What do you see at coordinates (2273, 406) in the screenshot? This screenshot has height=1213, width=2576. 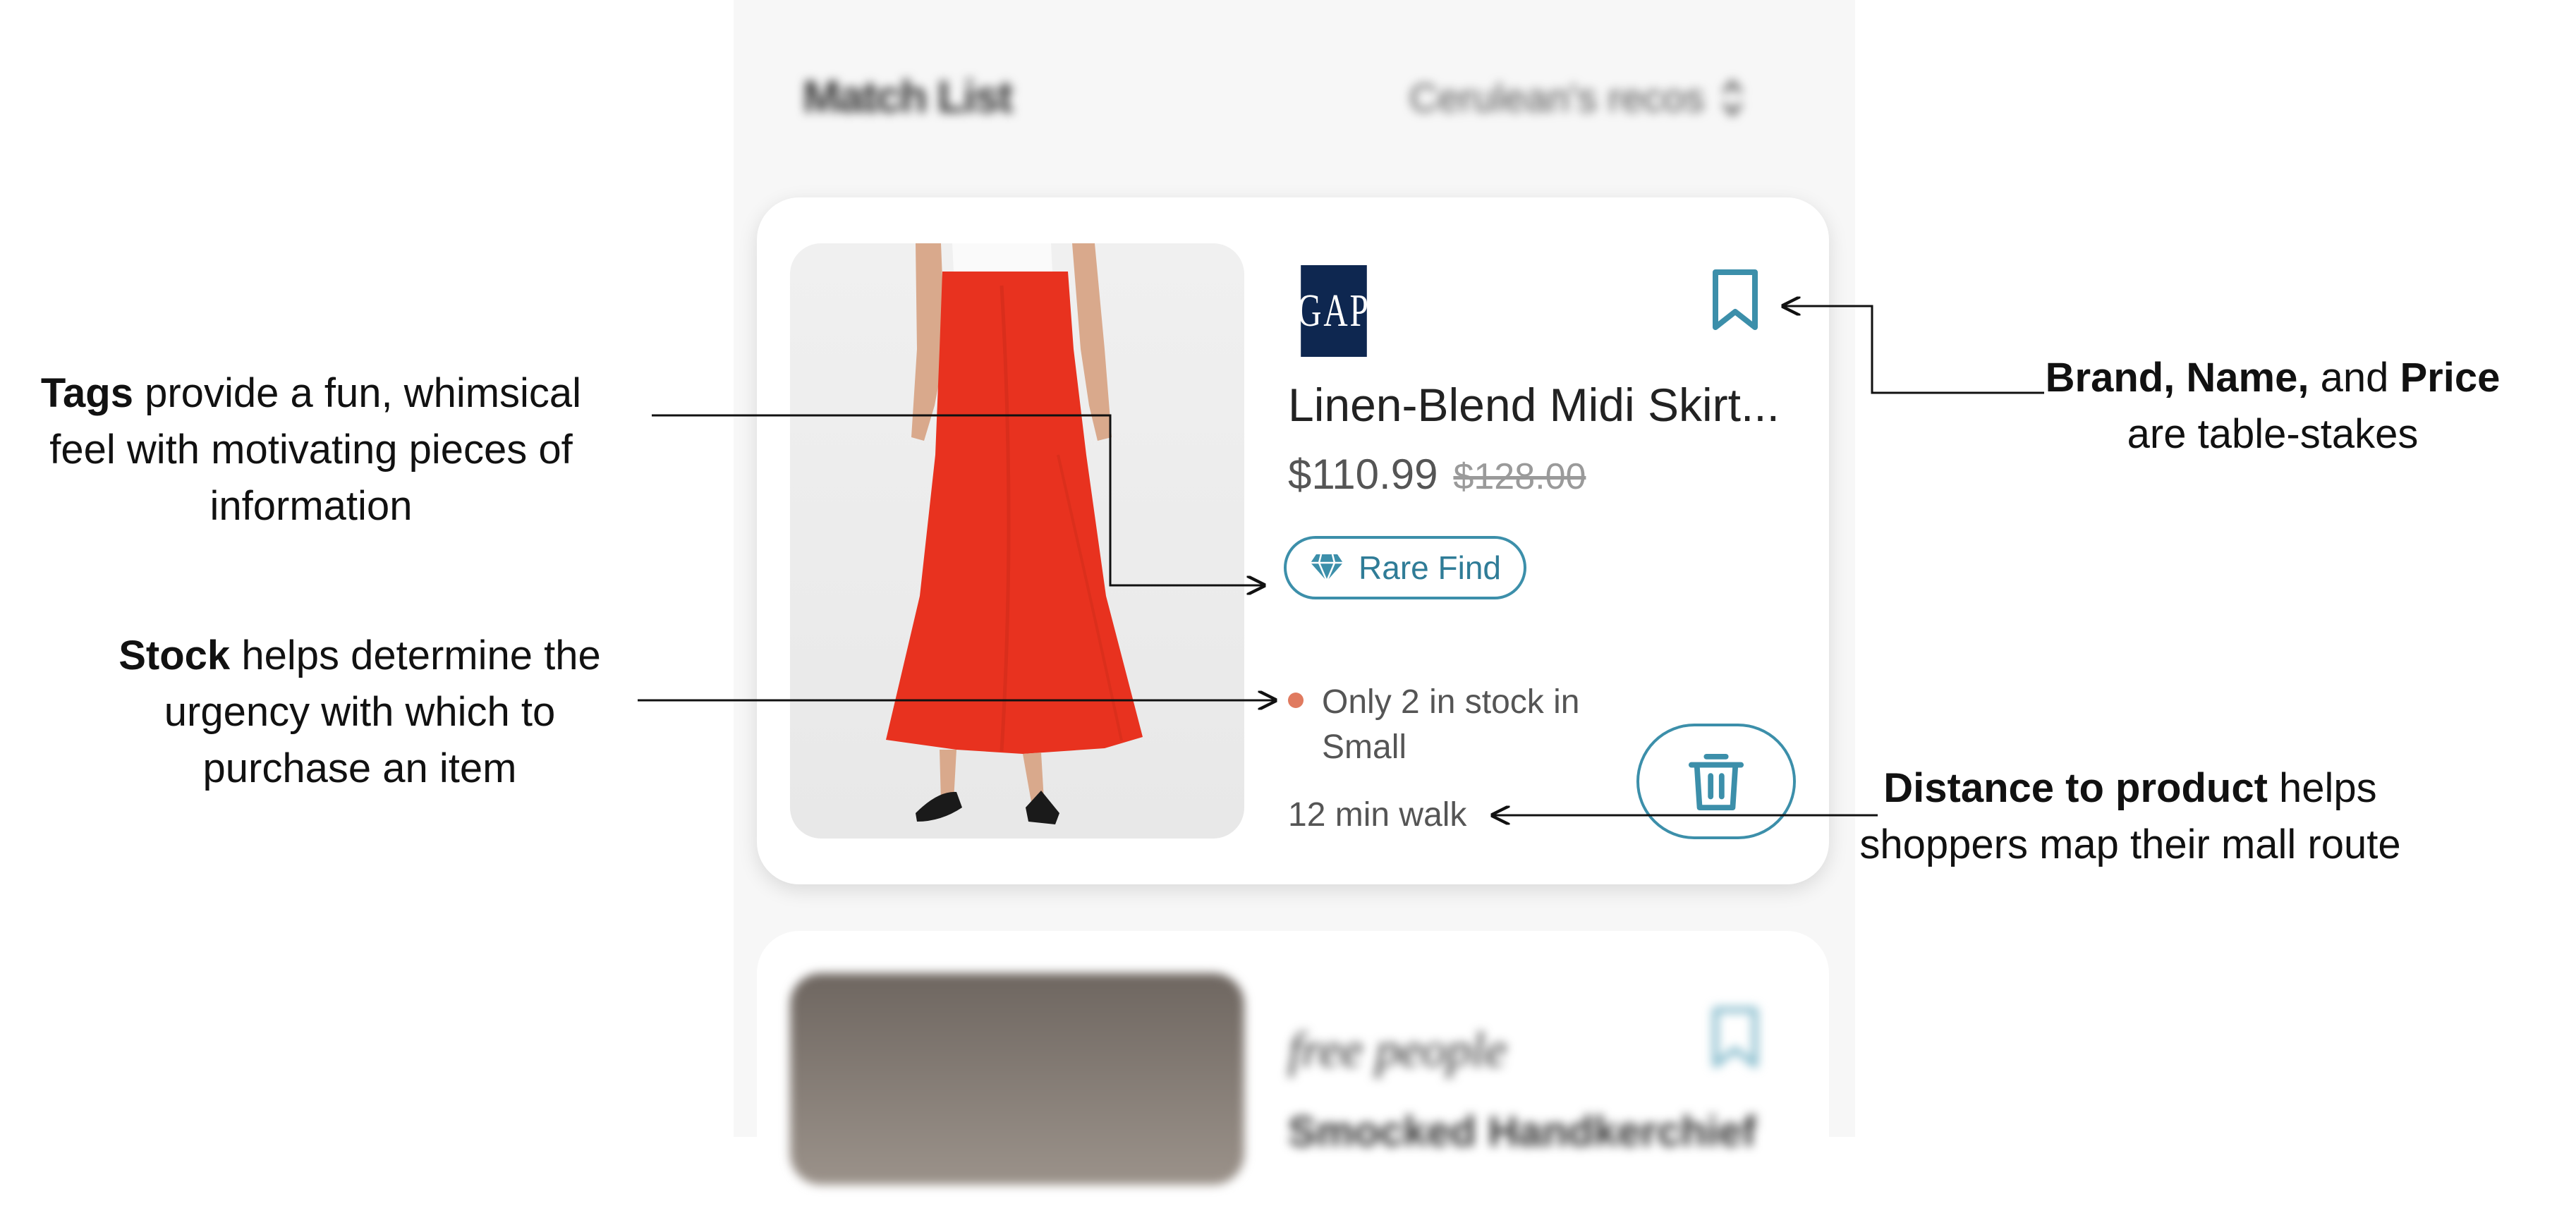 I see `annotation-brand: Brand, Name, and Price are table-stakes` at bounding box center [2273, 406].